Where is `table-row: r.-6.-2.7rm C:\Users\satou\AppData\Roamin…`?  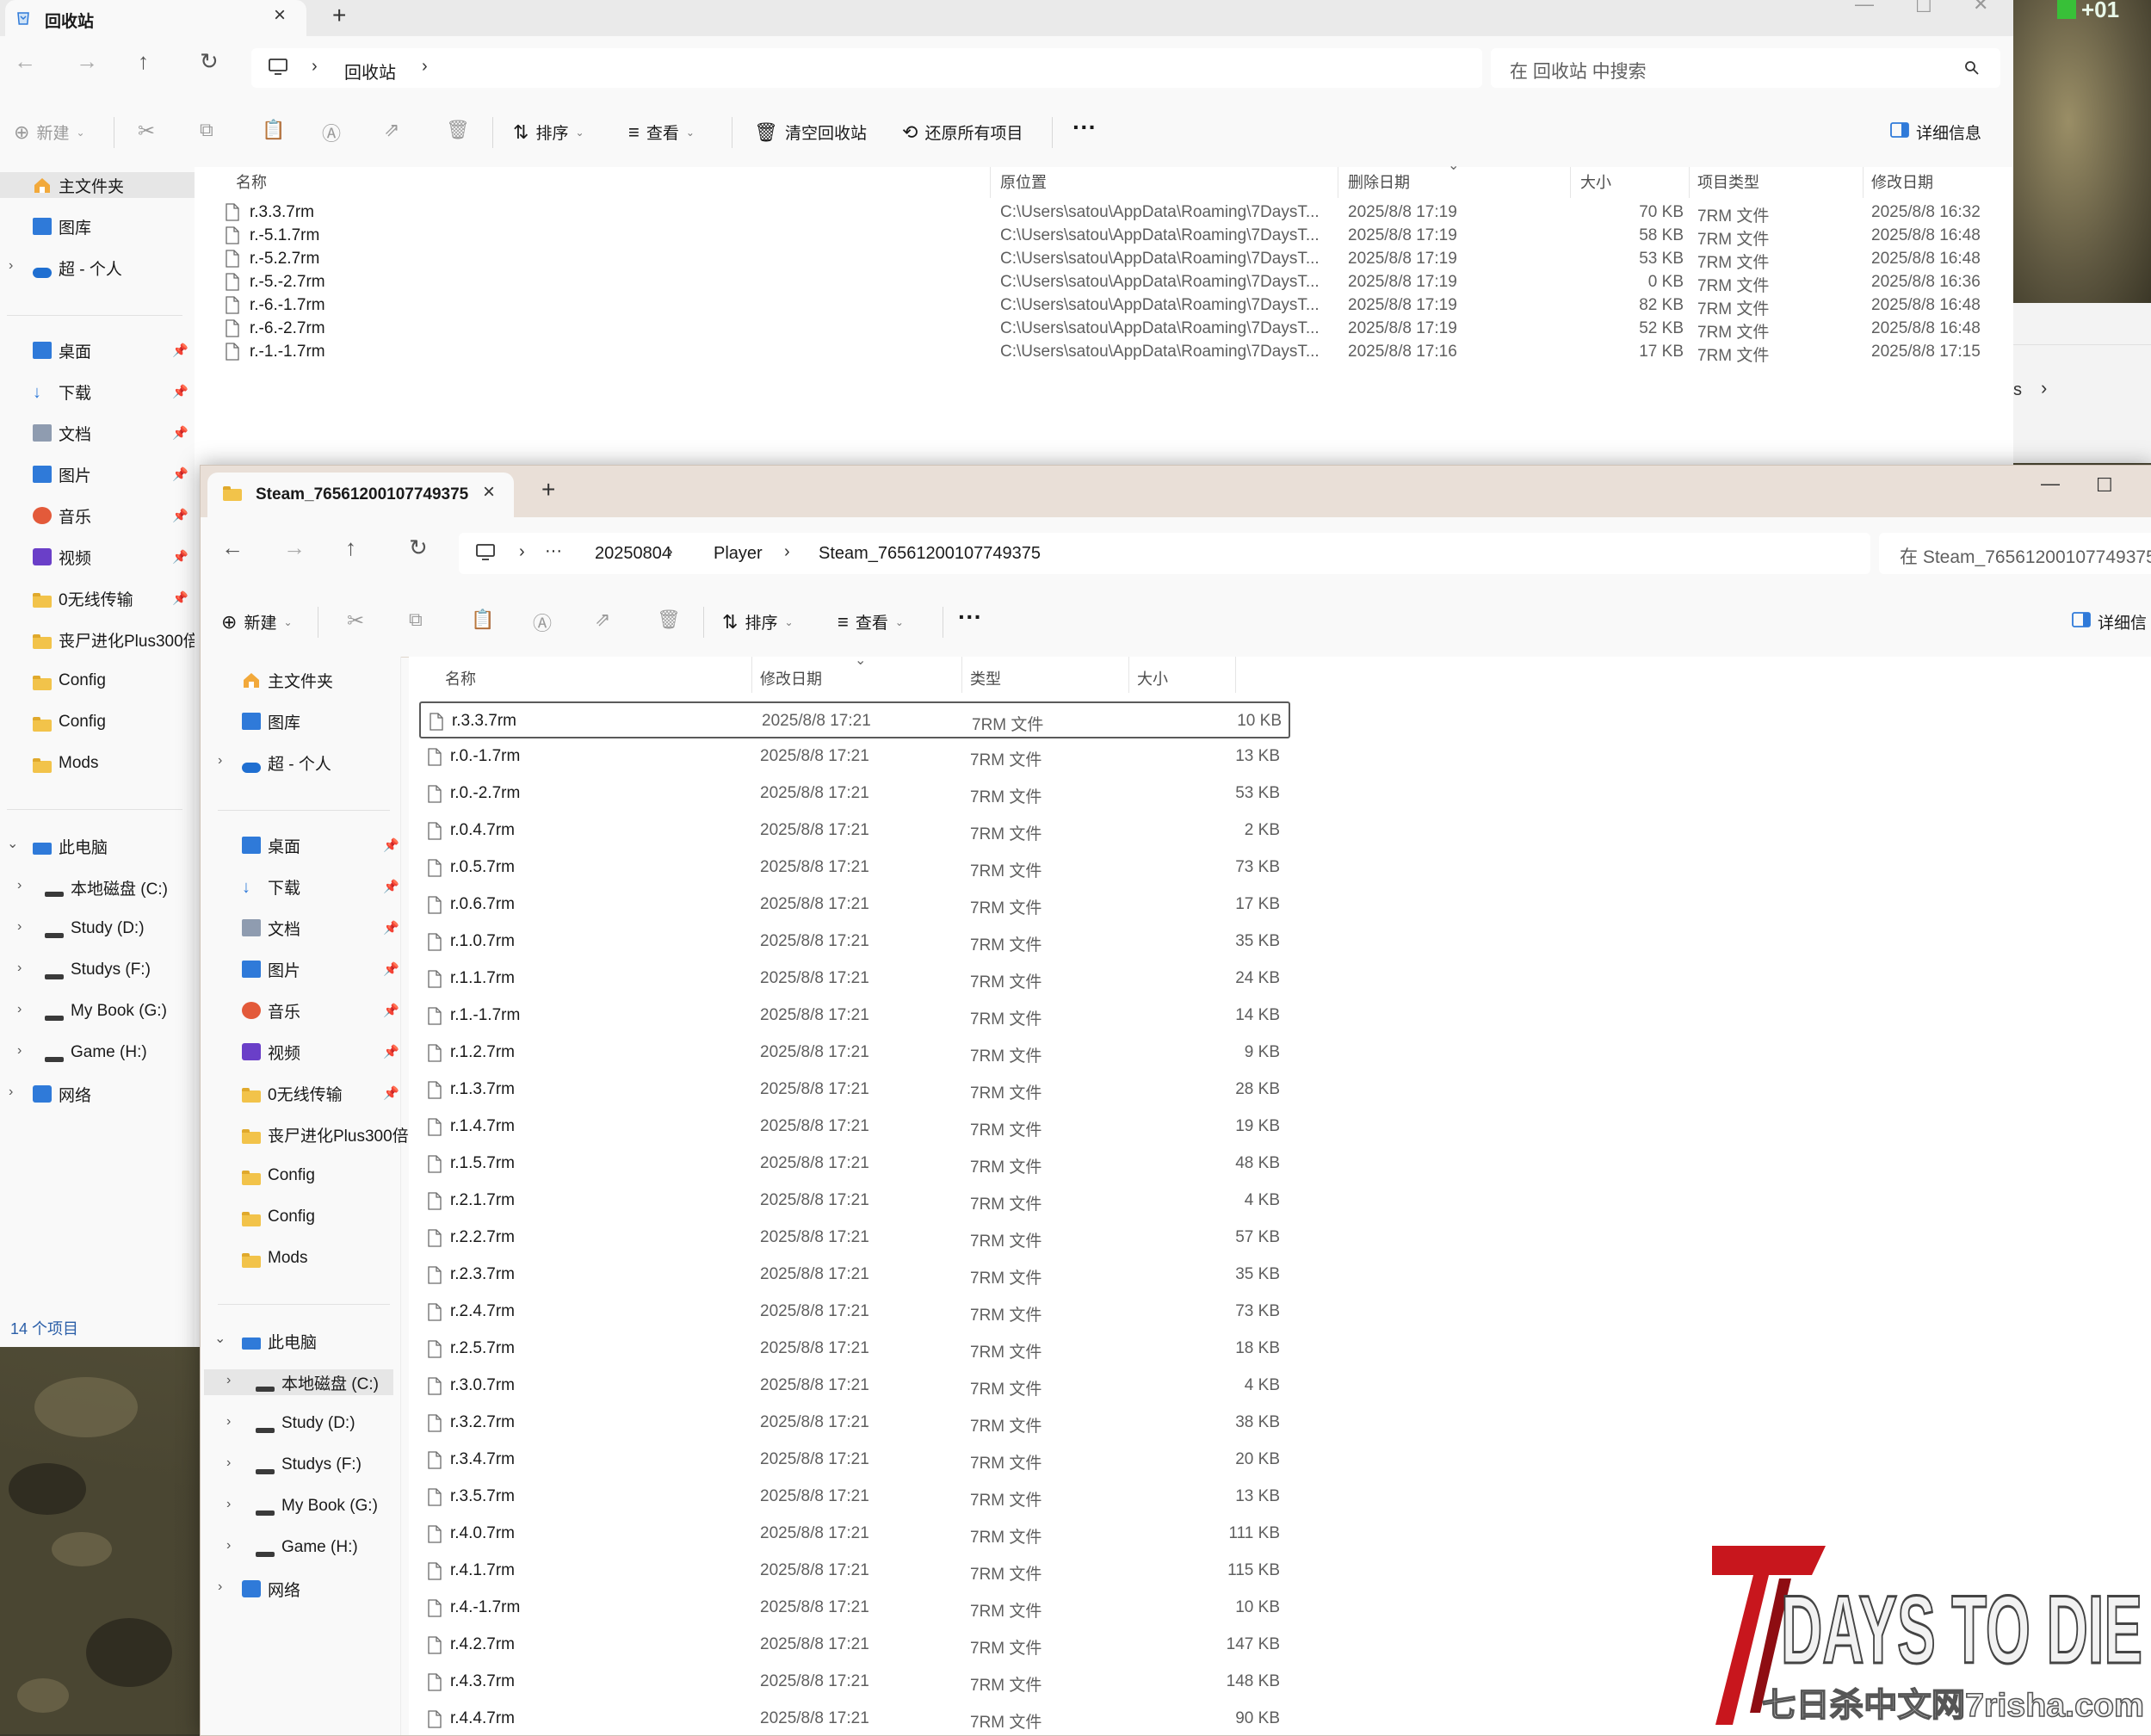 table-row: r.-6.-2.7rm C:\Users\satou\AppData\Roamin… is located at coordinates (1104, 330).